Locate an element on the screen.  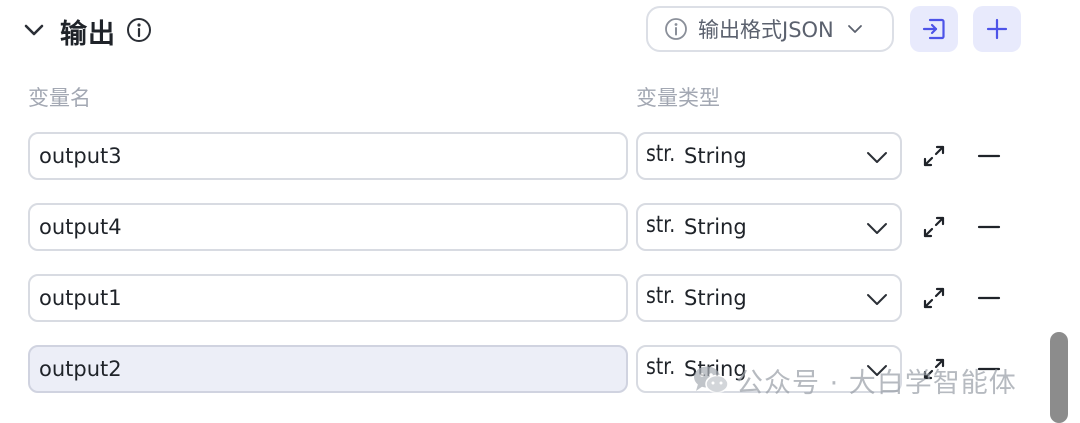
watermark-text: 公众号 · 大白学智能体 is located at coordinates (876, 383).